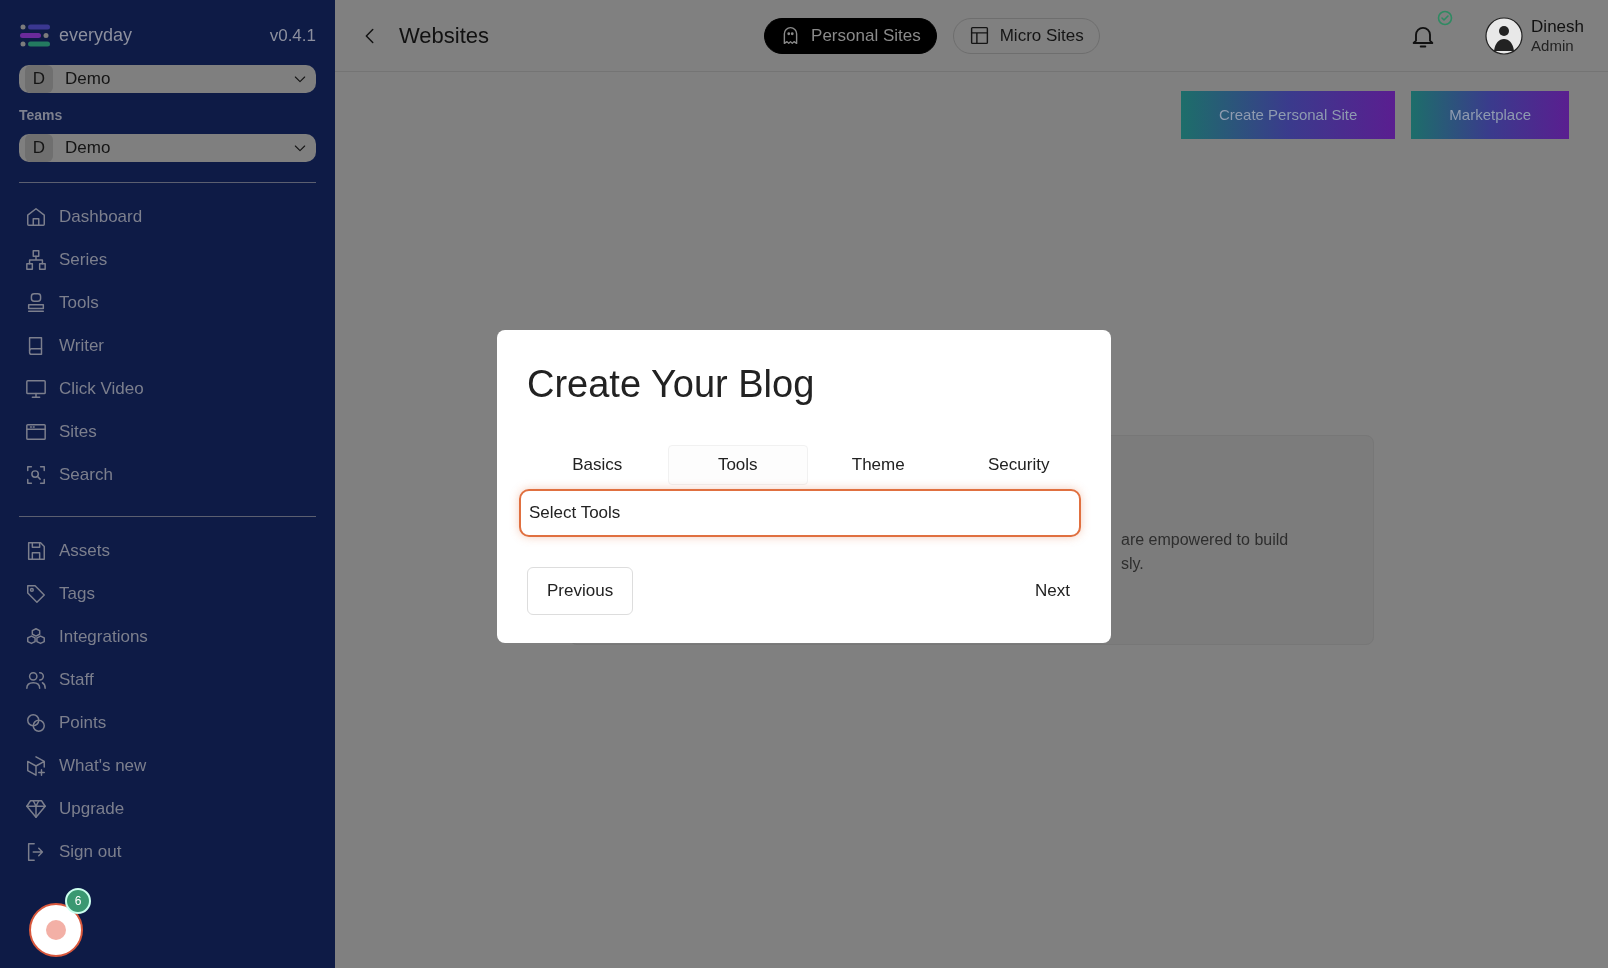 The width and height of the screenshot is (1608, 968). What do you see at coordinates (36, 216) in the screenshot?
I see `house-icon` at bounding box center [36, 216].